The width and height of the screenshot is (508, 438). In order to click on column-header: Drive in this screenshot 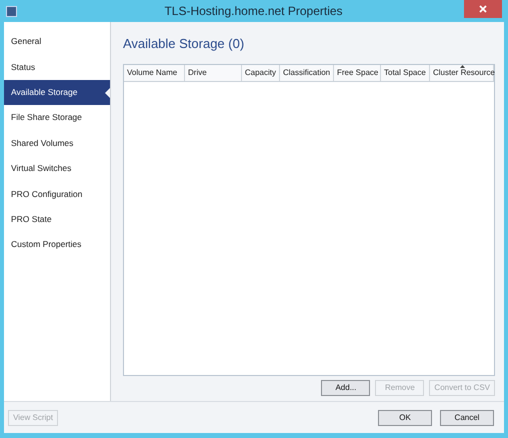, I will do `click(213, 73)`.